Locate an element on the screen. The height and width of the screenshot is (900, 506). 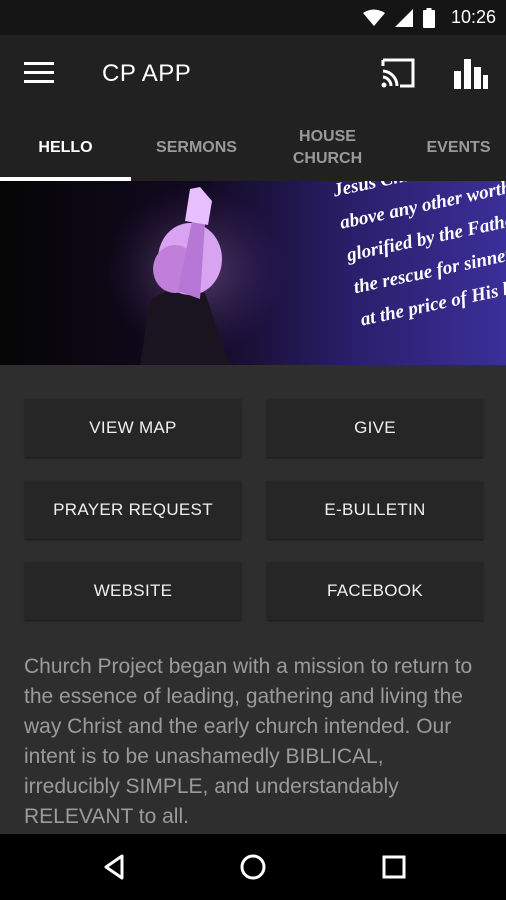
status-bar: 10:26 is located at coordinates (253, 17).